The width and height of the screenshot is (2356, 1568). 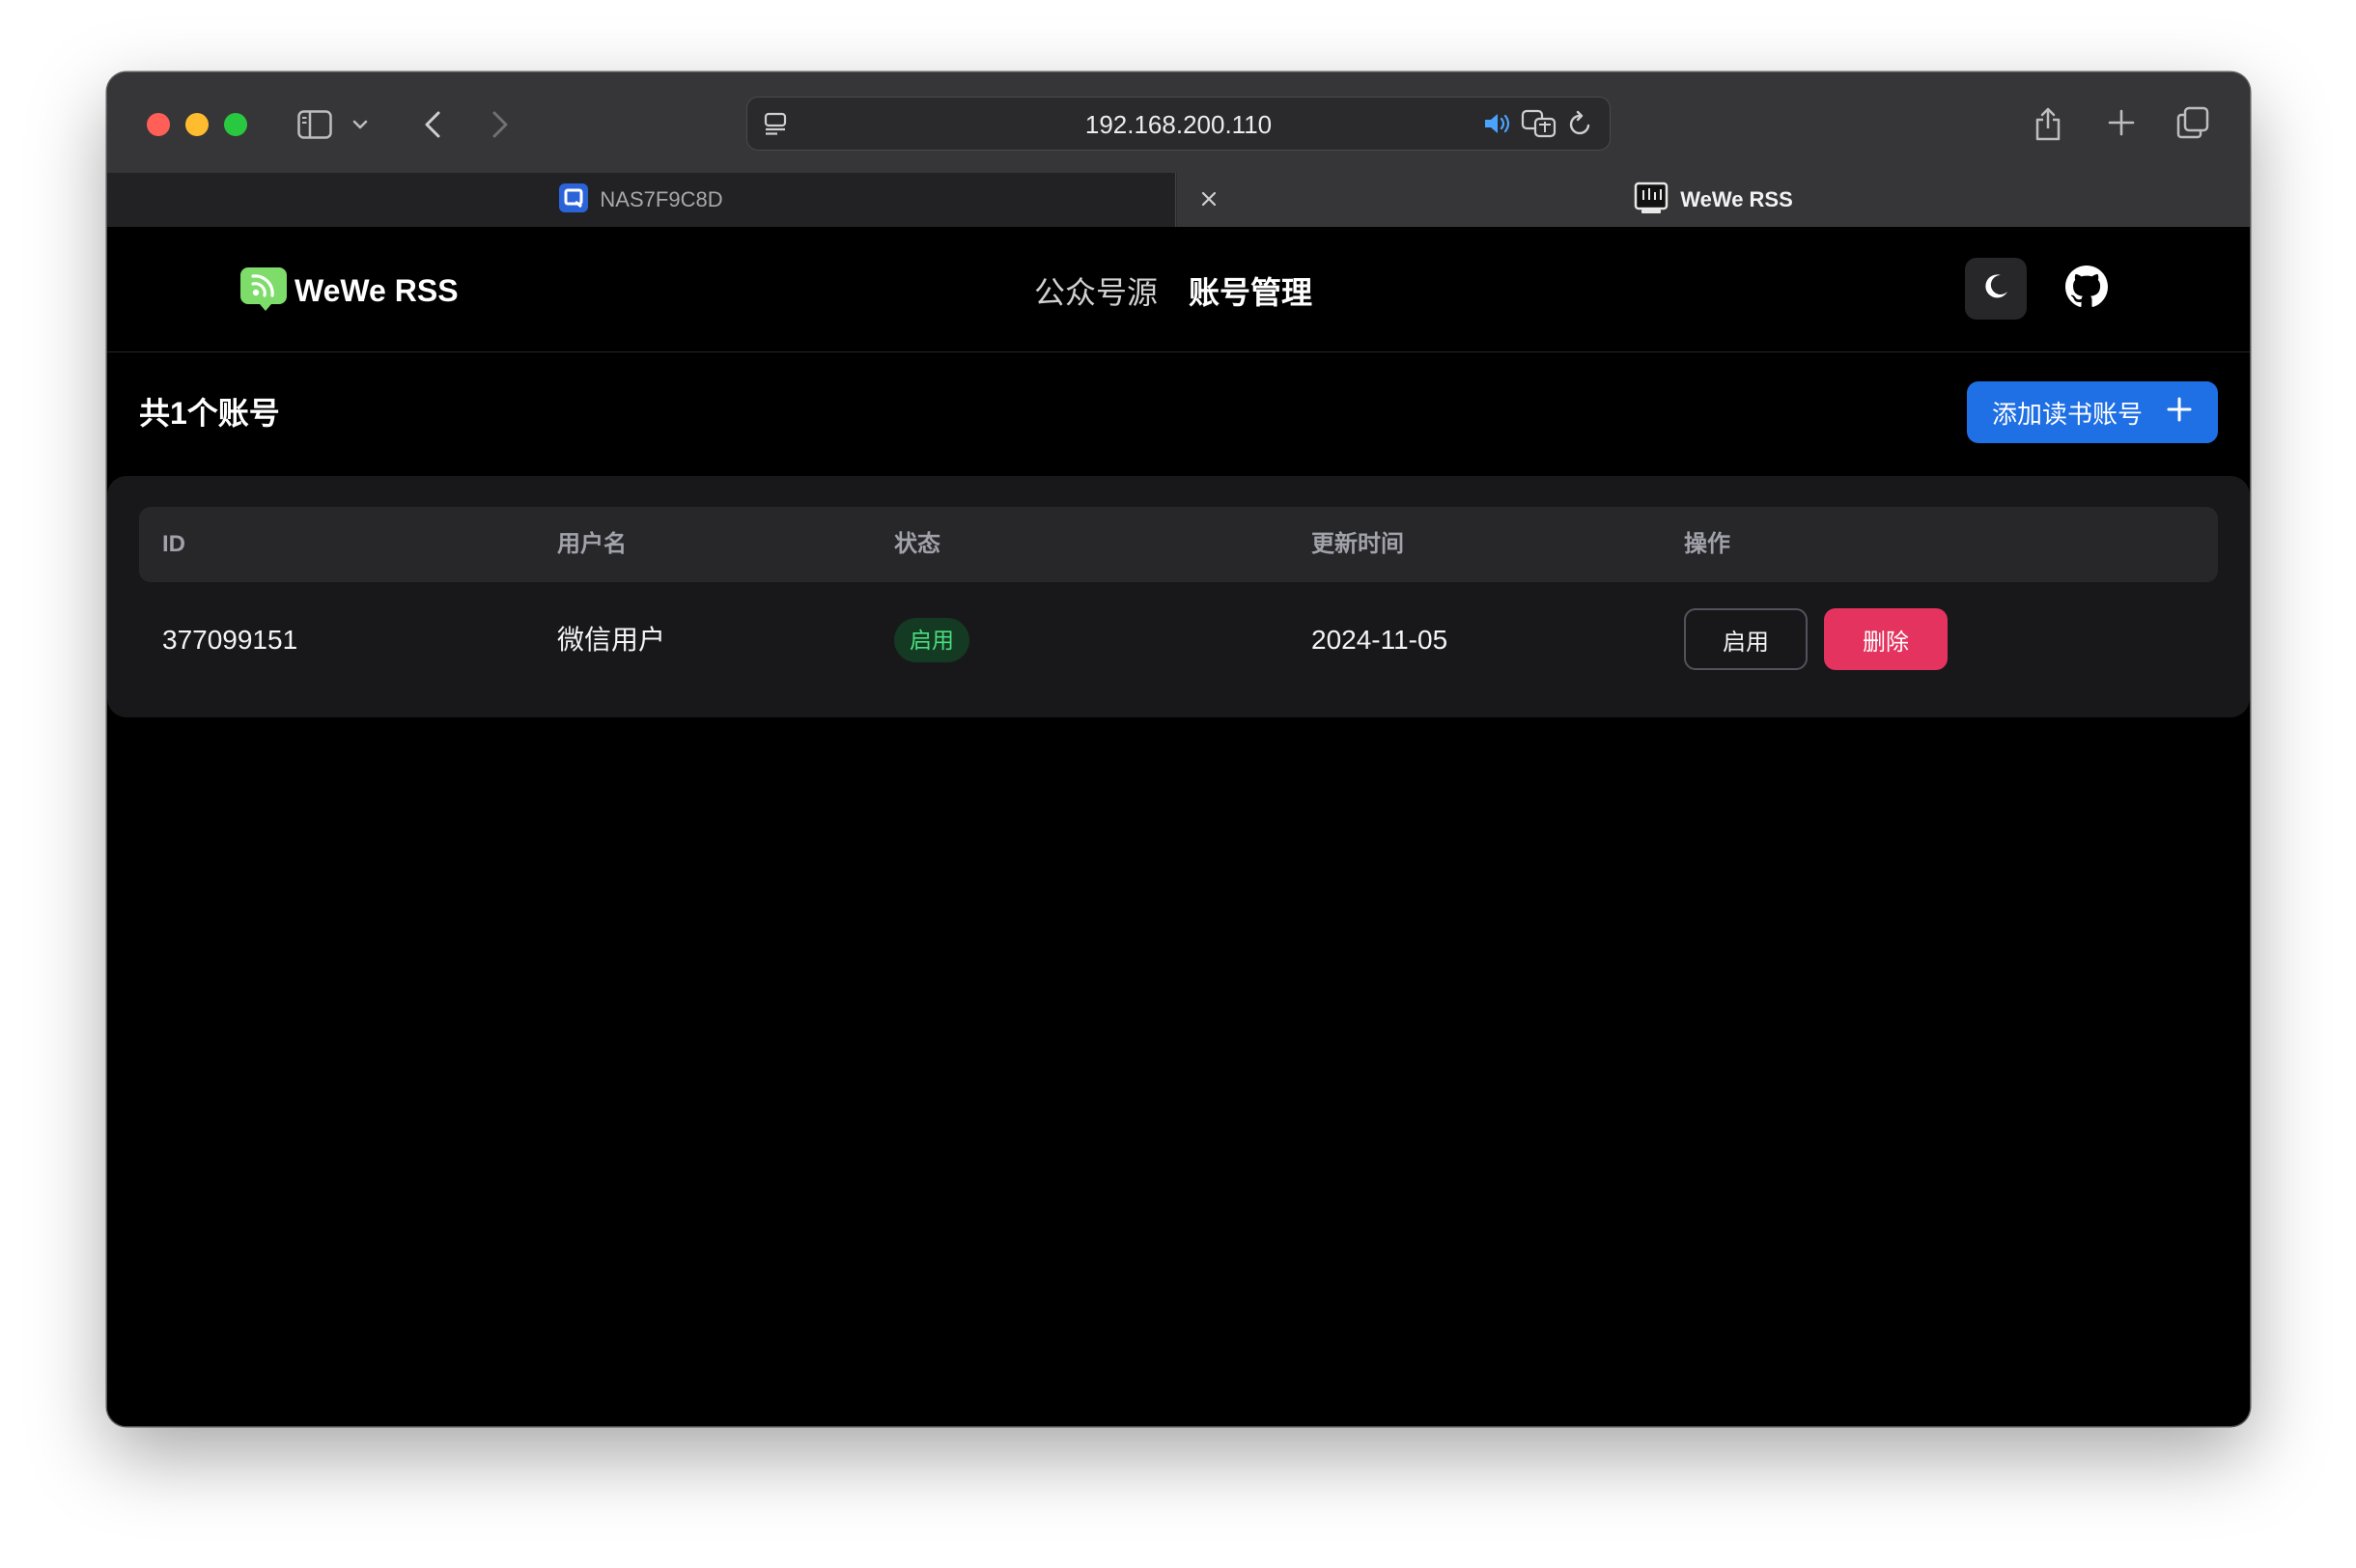 What do you see at coordinates (1886, 639) in the screenshot?
I see `delete-button: 删除` at bounding box center [1886, 639].